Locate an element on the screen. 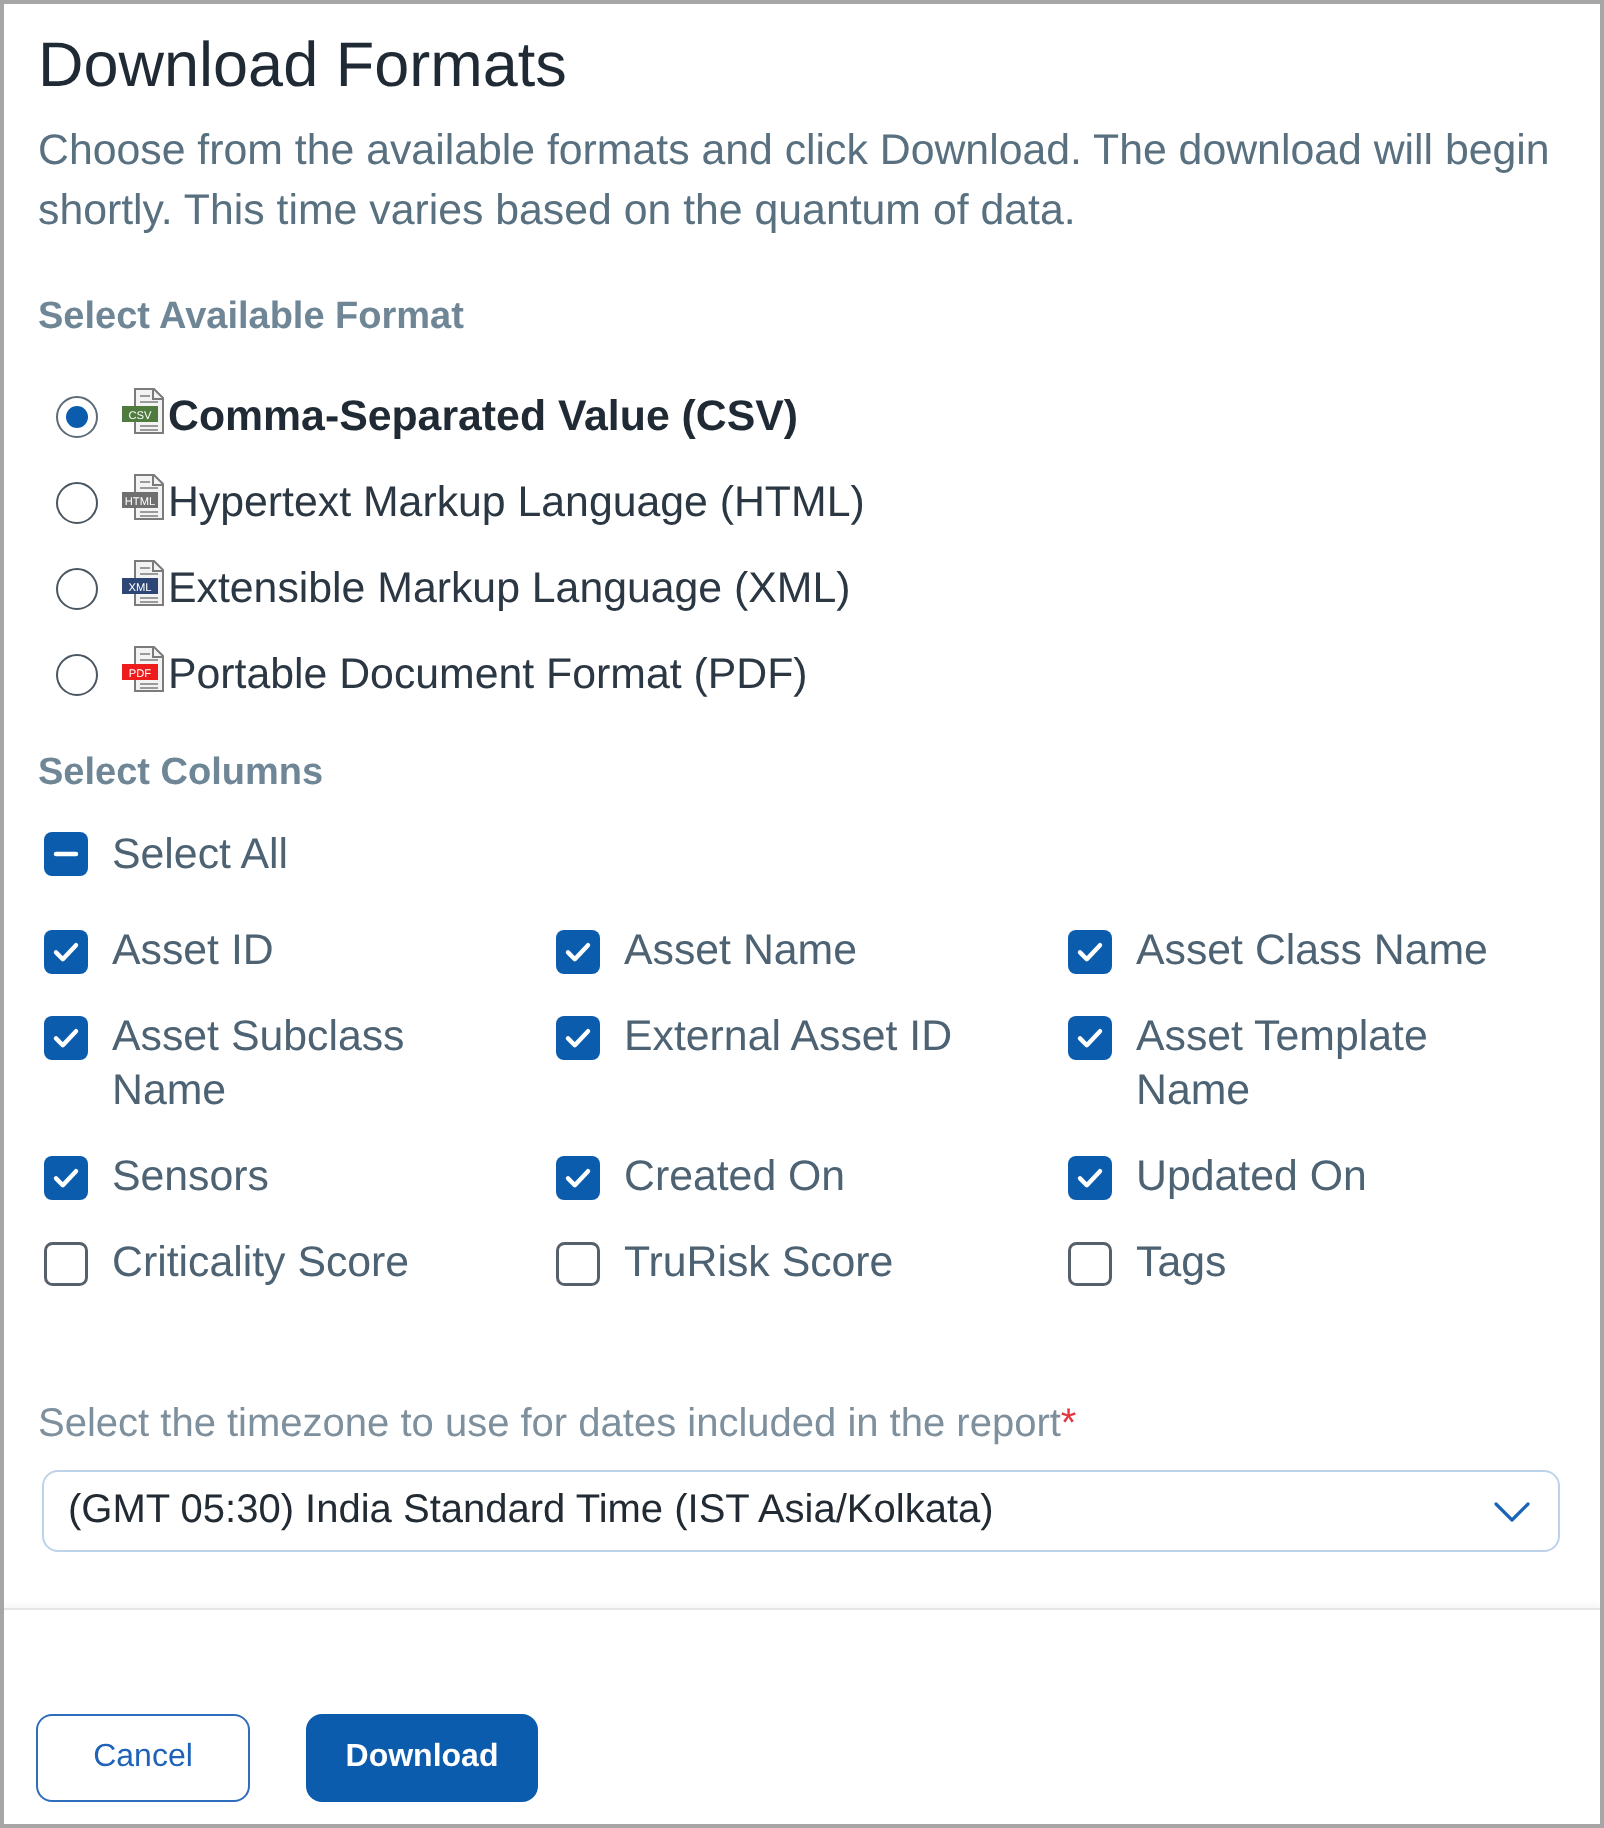 This screenshot has height=1828, width=1604. checkbox-label: TruRisk Score is located at coordinates (759, 1263).